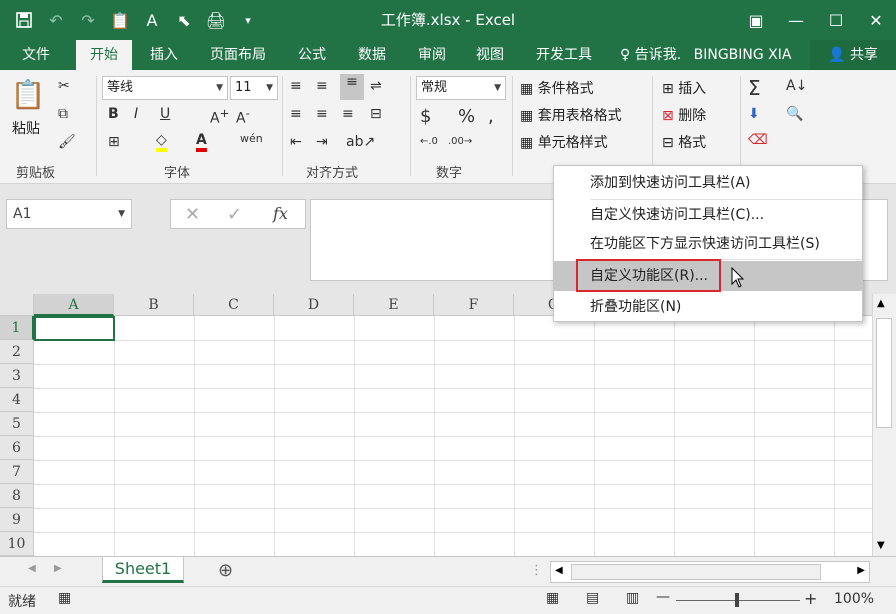  Describe the element at coordinates (254, 88) in the screenshot. I see `font-size-dropdown: 11 ▼` at that location.